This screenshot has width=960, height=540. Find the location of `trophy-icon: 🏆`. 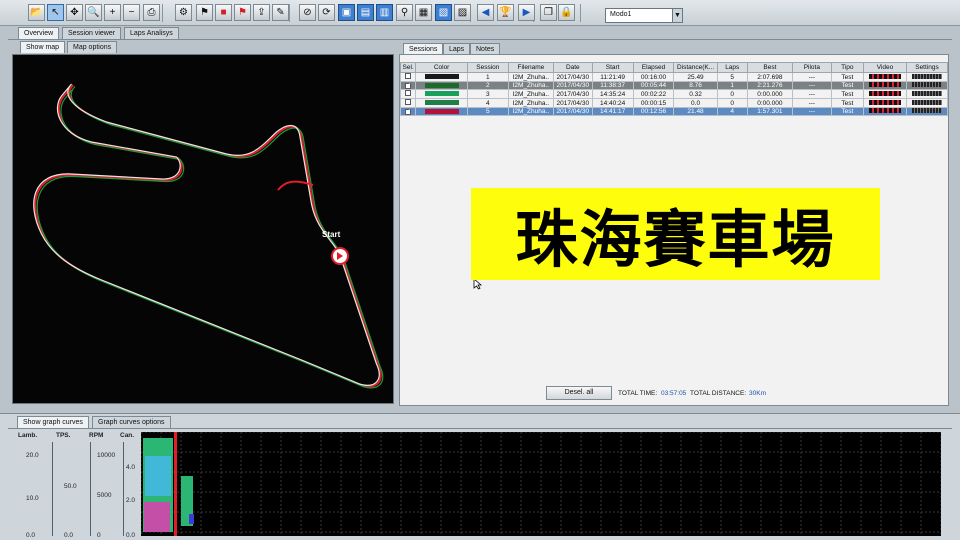

trophy-icon: 🏆 is located at coordinates (505, 12).